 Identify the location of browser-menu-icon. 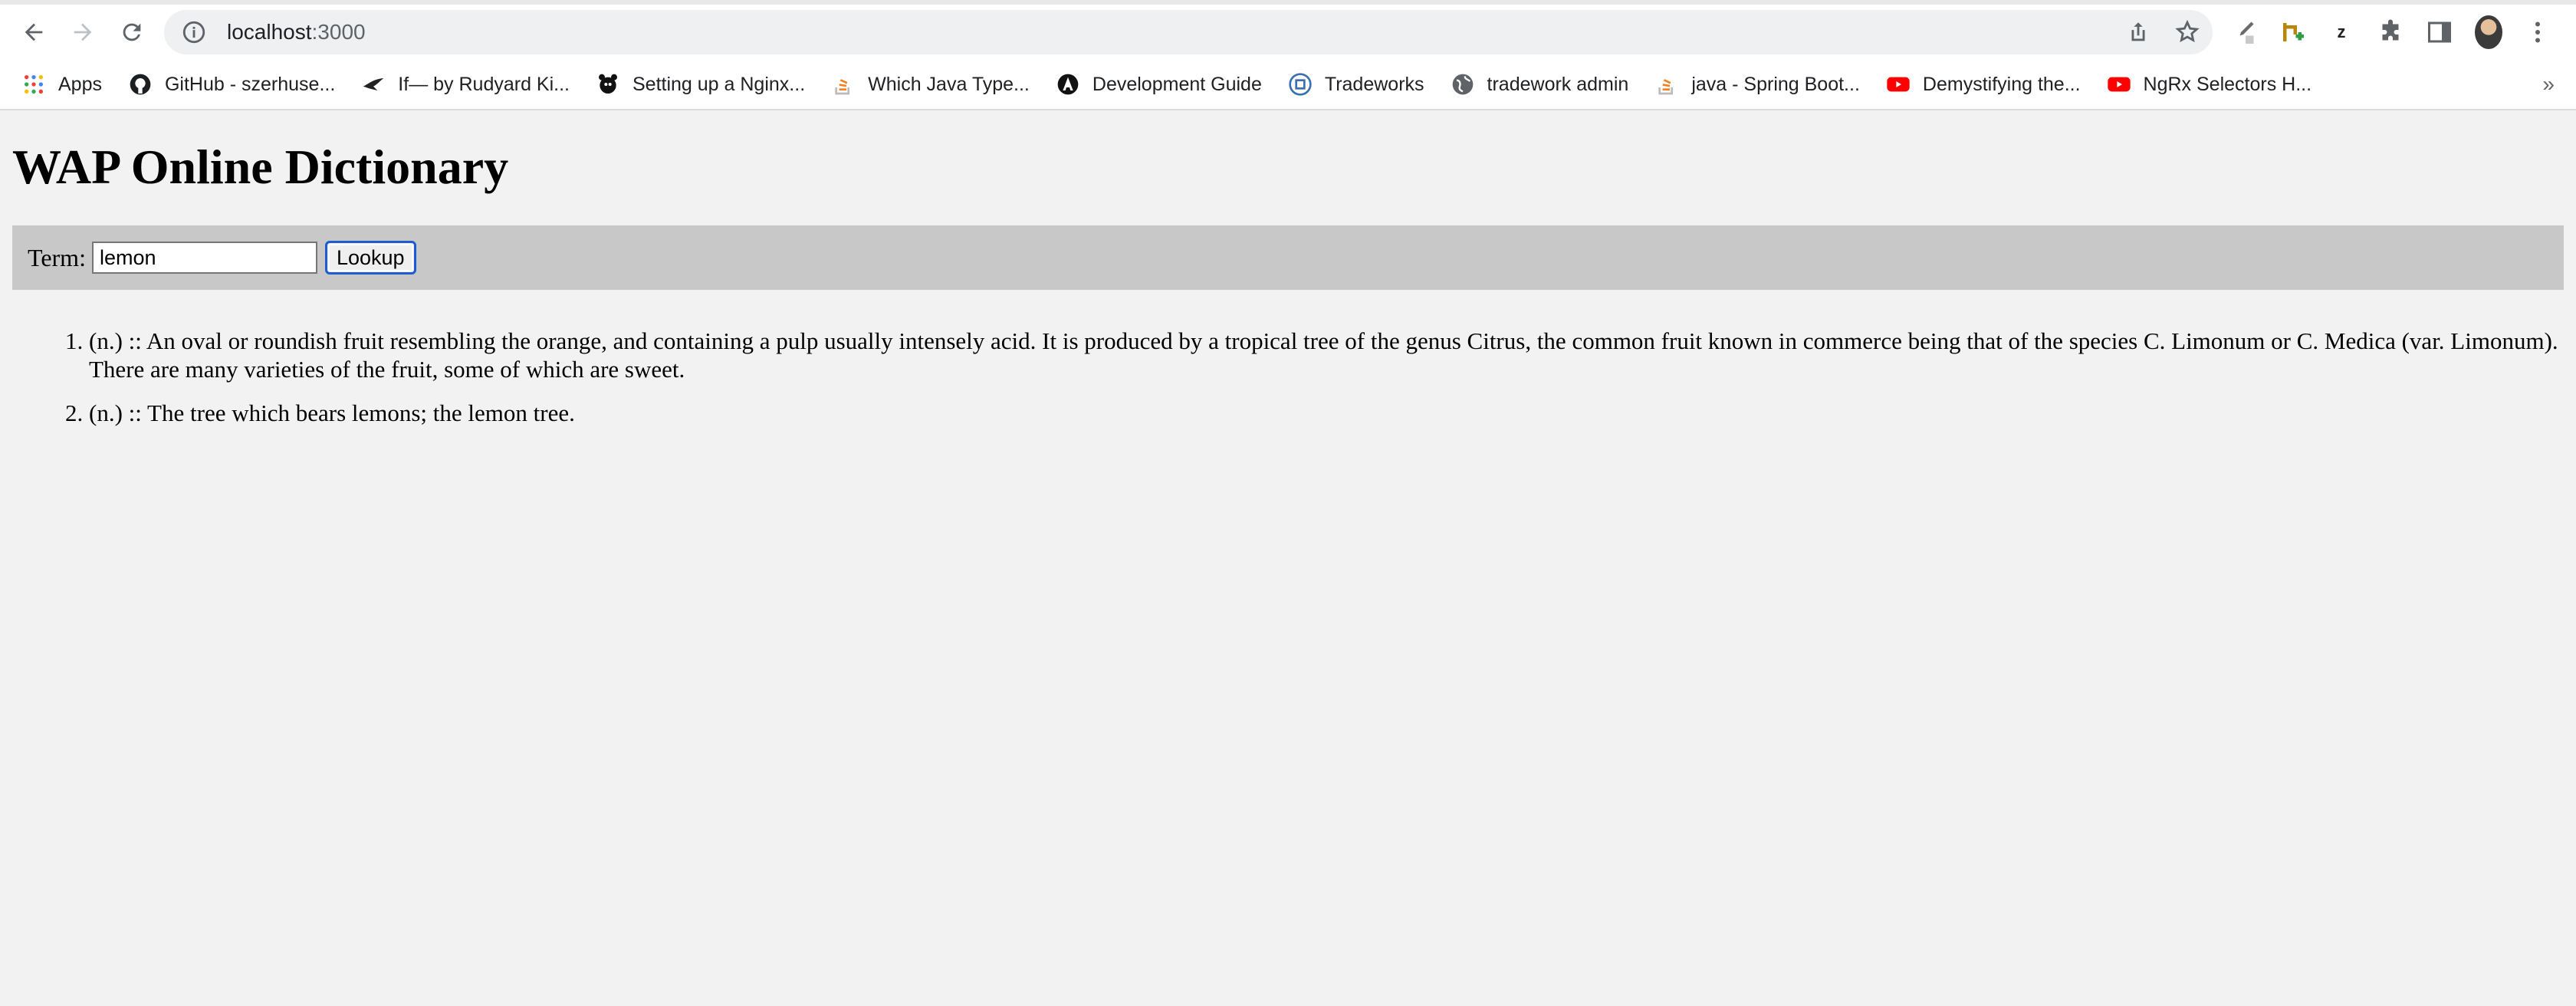
(2537, 32).